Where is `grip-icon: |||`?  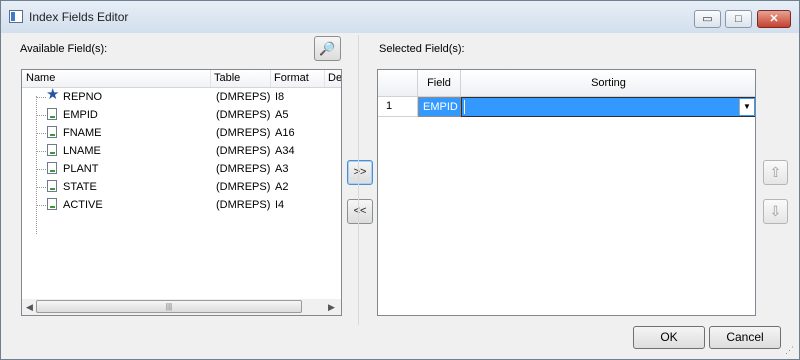 grip-icon: ||| is located at coordinates (169, 306).